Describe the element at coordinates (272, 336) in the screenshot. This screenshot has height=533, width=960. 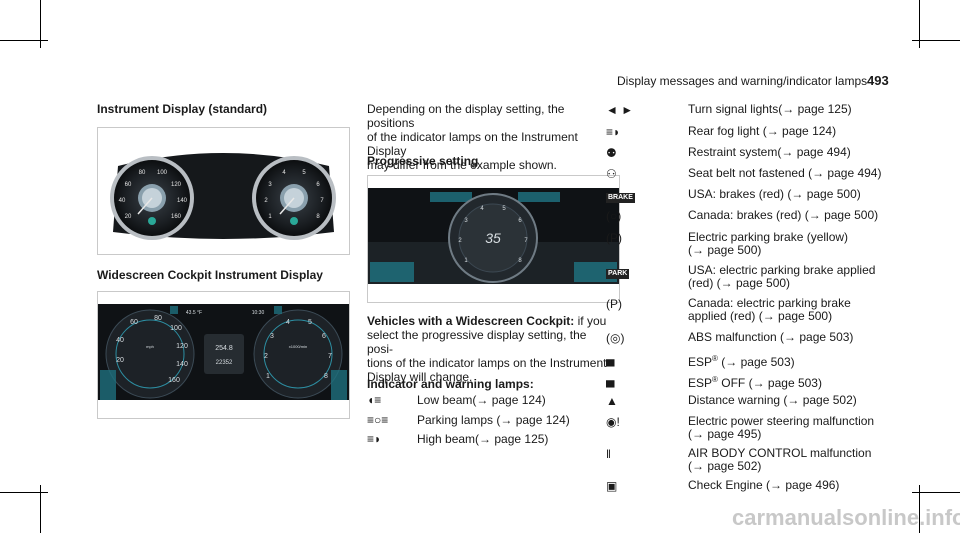
I see `dial-tick: 3` at that location.